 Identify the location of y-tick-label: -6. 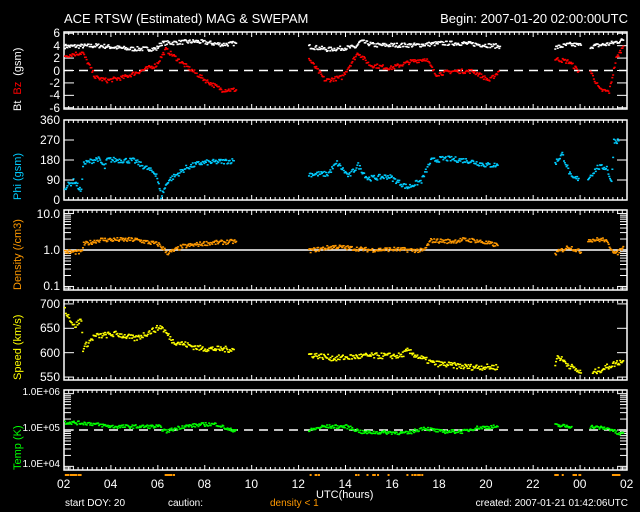
(54, 107).